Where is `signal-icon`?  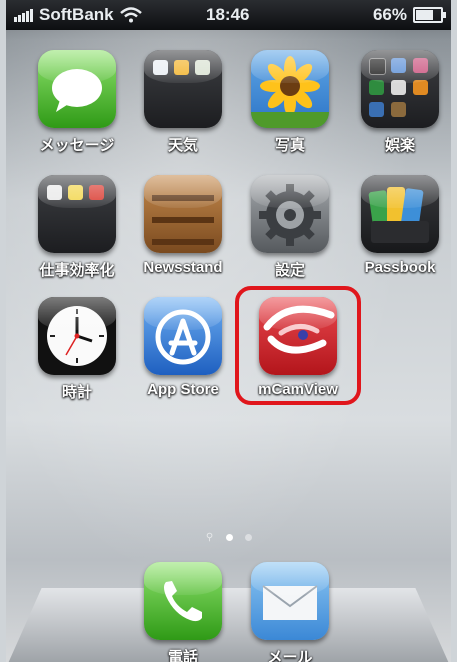 signal-icon is located at coordinates (23, 15).